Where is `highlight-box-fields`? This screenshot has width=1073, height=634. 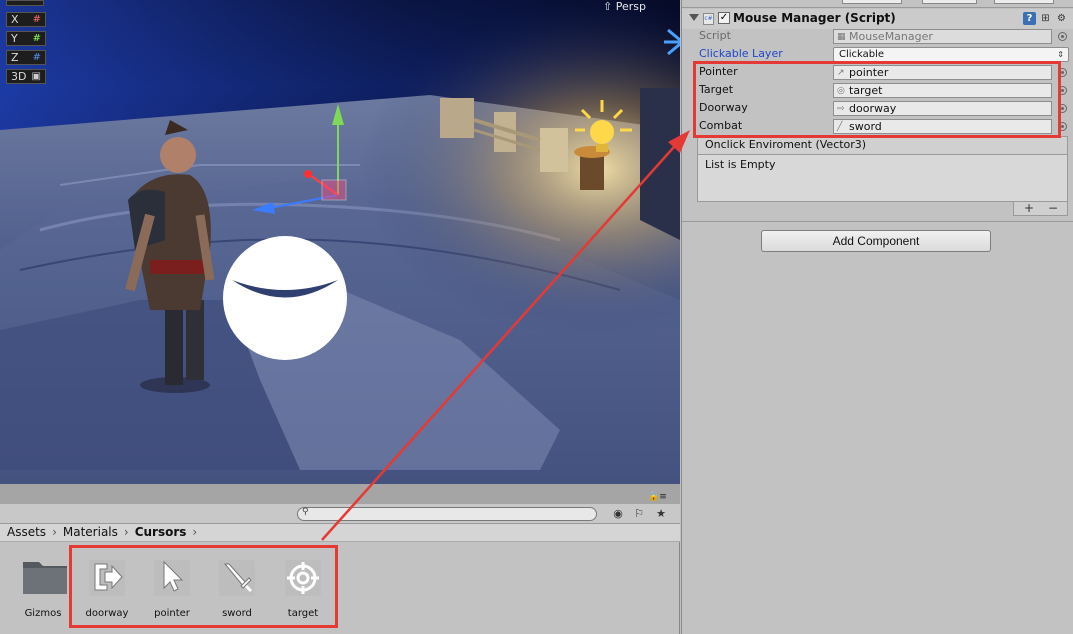 highlight-box-fields is located at coordinates (877, 99).